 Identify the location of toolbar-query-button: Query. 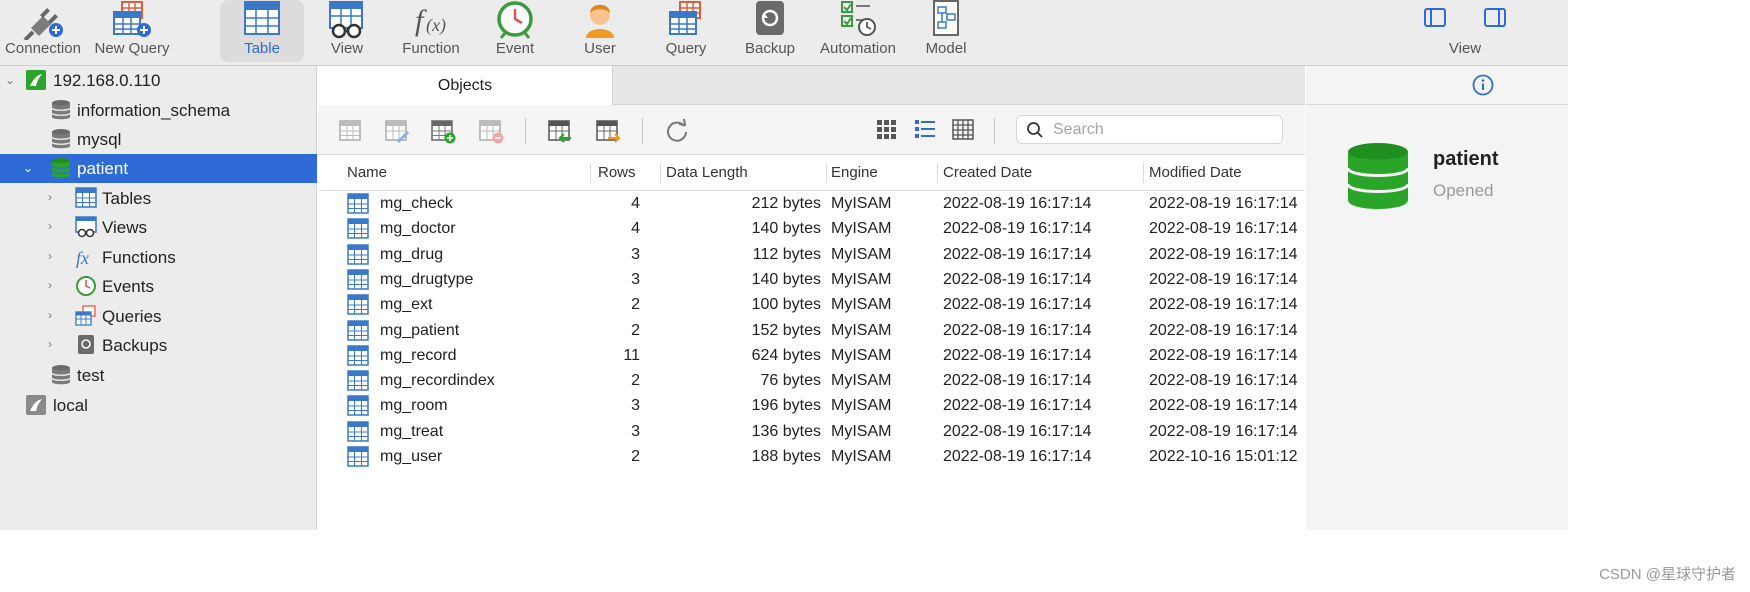
(686, 31).